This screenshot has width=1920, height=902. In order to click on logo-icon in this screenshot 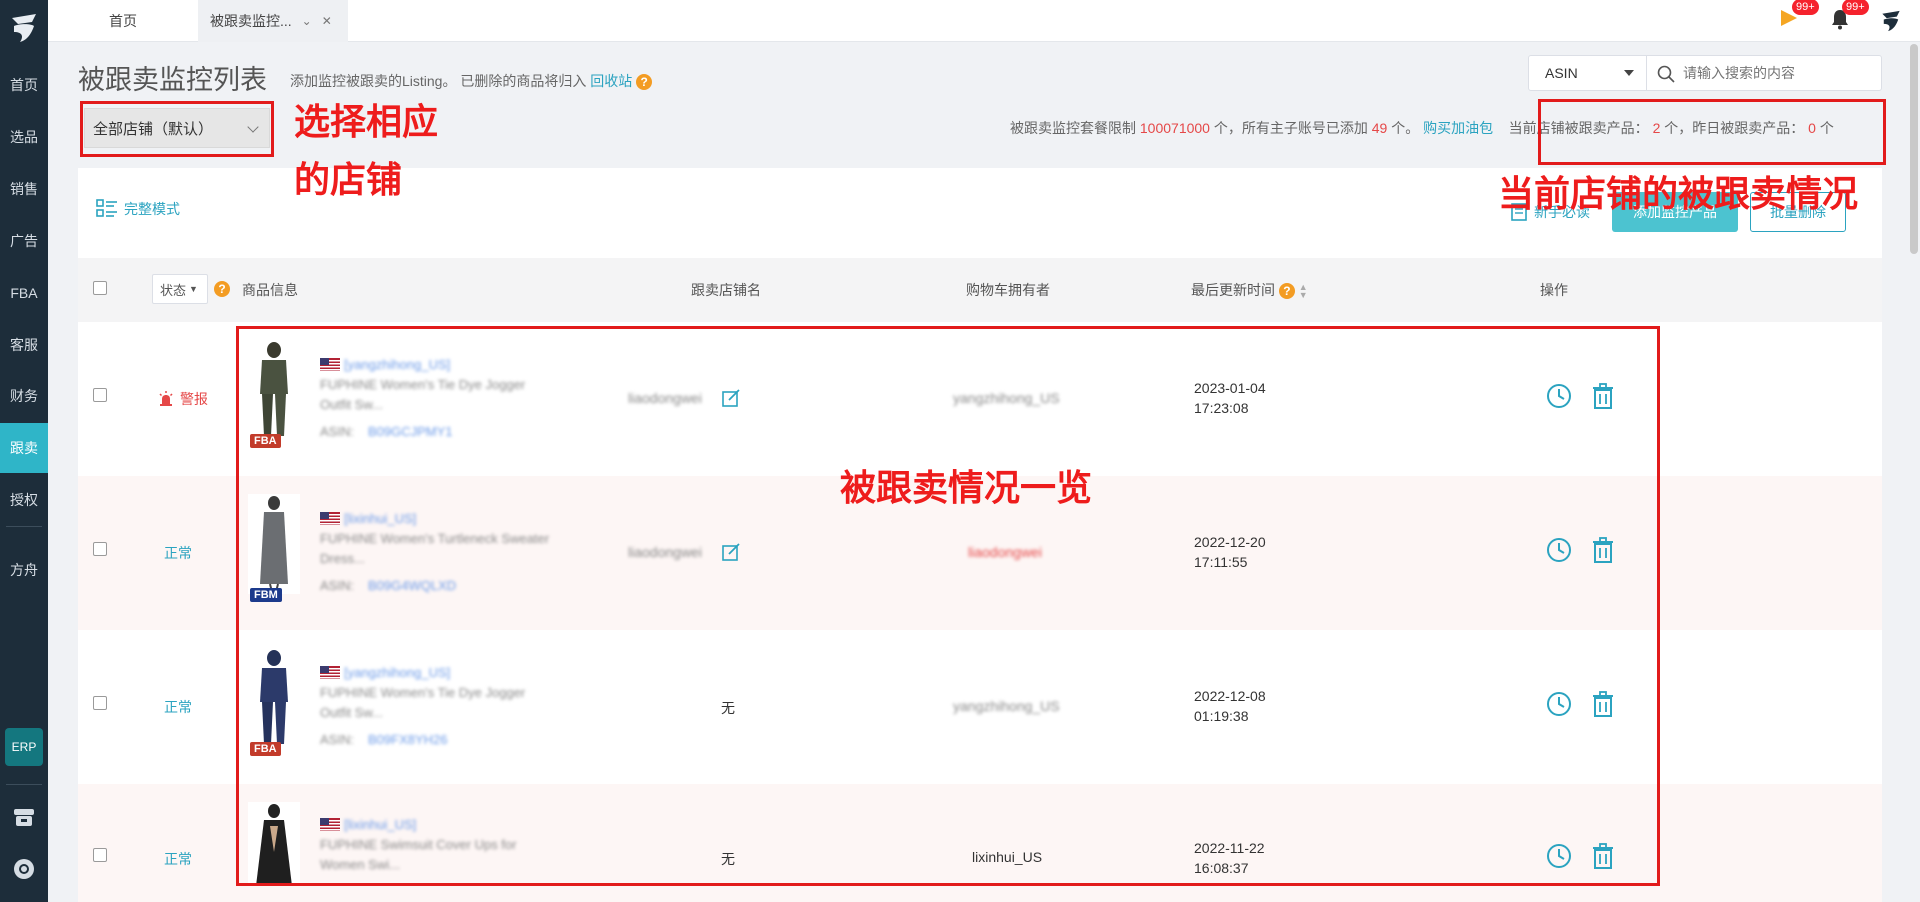, I will do `click(24, 28)`.